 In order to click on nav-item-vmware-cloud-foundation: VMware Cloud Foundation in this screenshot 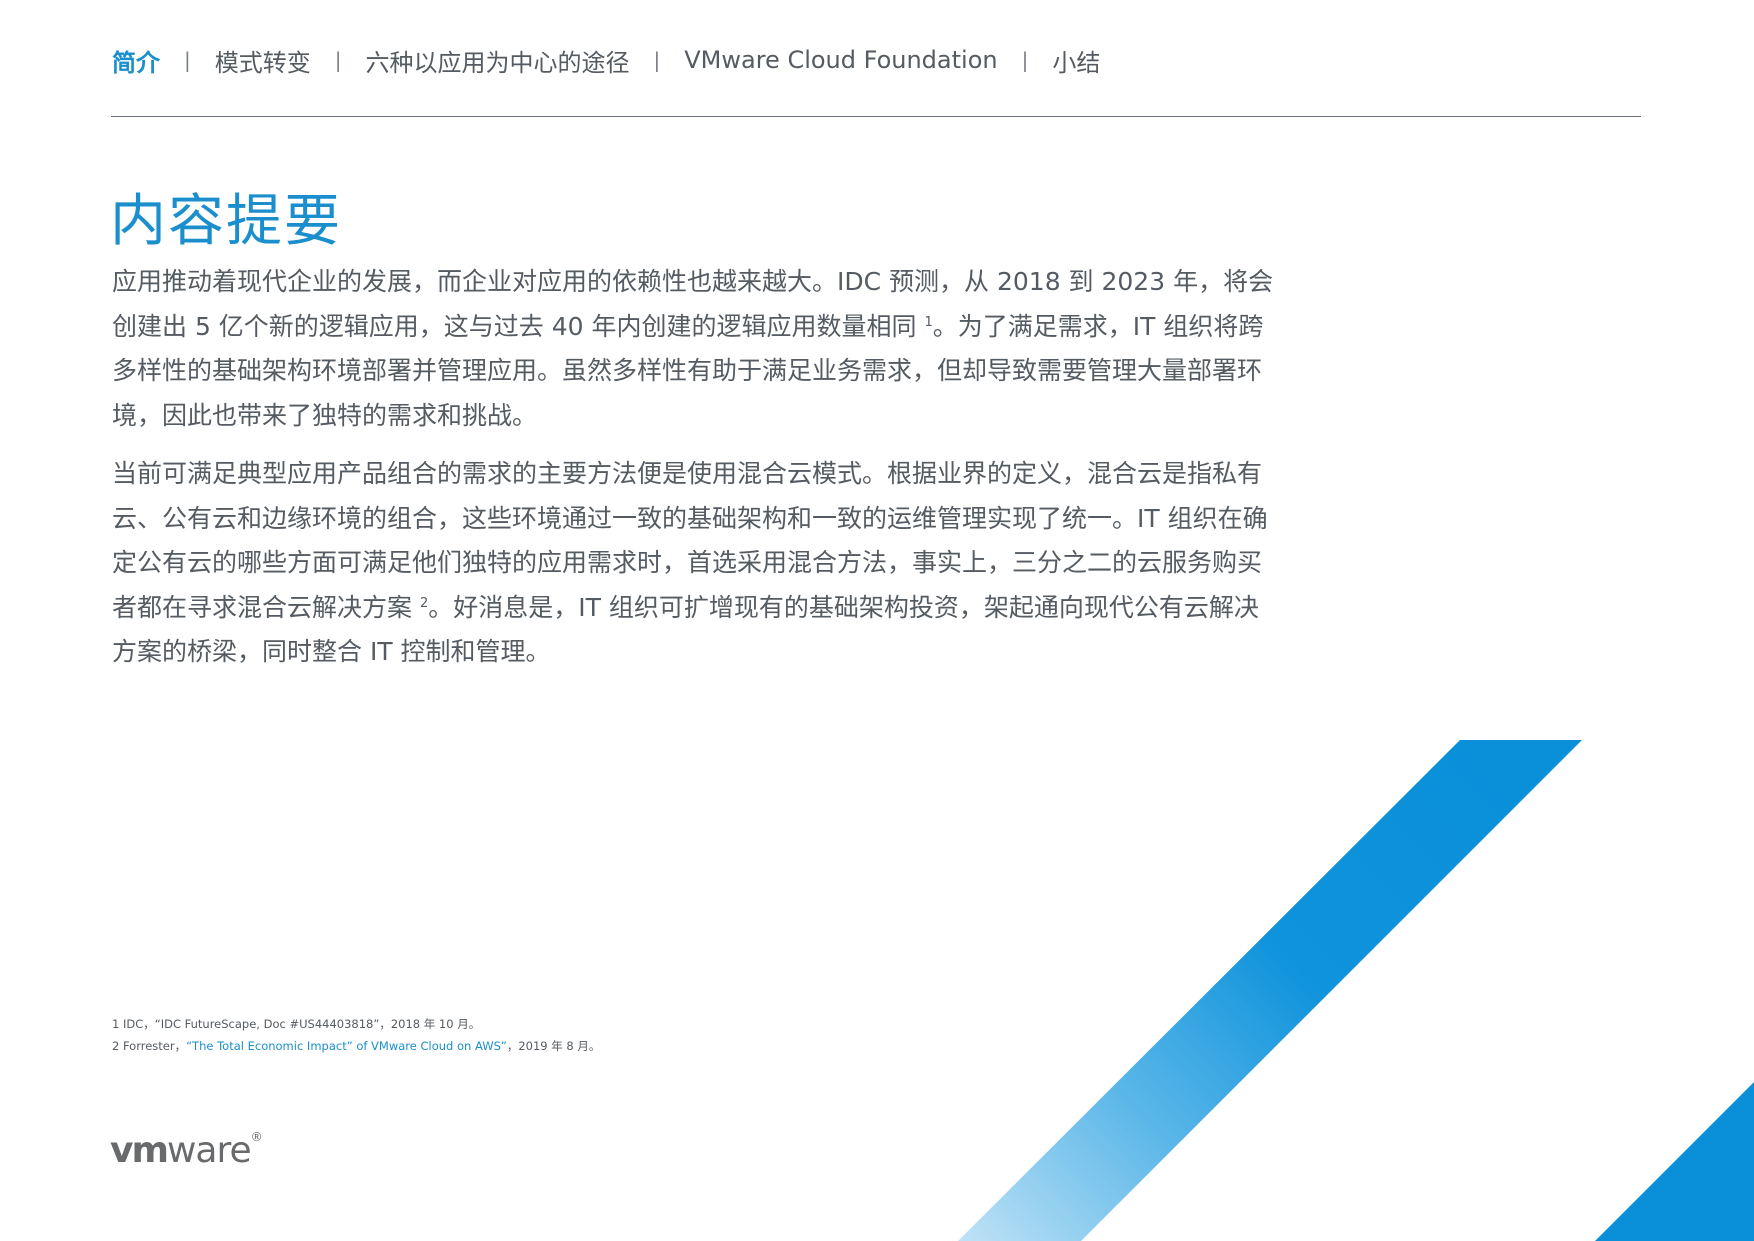, I will do `click(840, 60)`.